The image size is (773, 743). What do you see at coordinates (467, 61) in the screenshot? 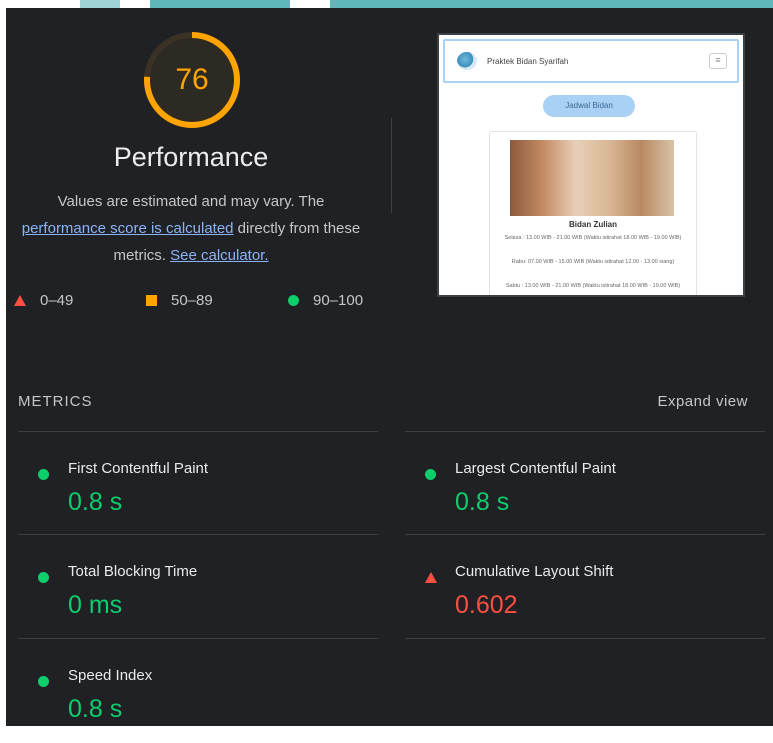
I see `site-logo-icon` at bounding box center [467, 61].